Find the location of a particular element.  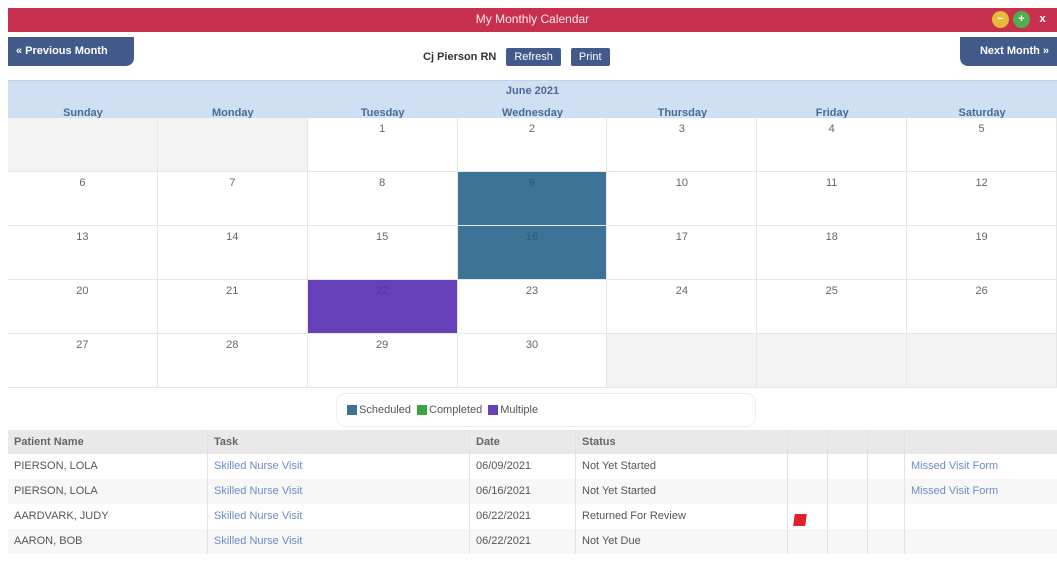

legend-item-multiple: Multiple is located at coordinates (513, 410).